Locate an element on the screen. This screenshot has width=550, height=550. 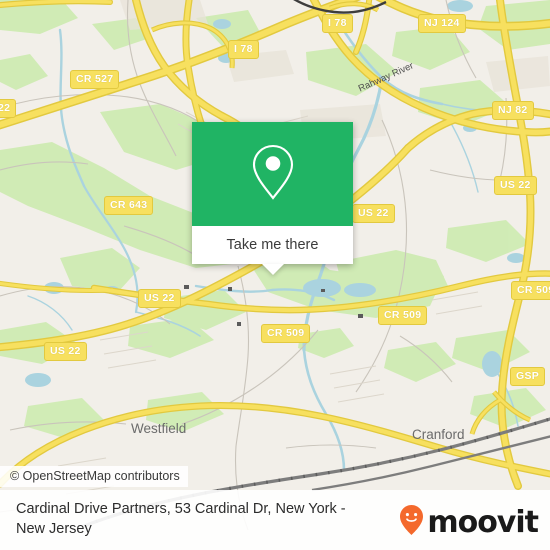
road-shield: CR 643 is located at coordinates (129, 205).